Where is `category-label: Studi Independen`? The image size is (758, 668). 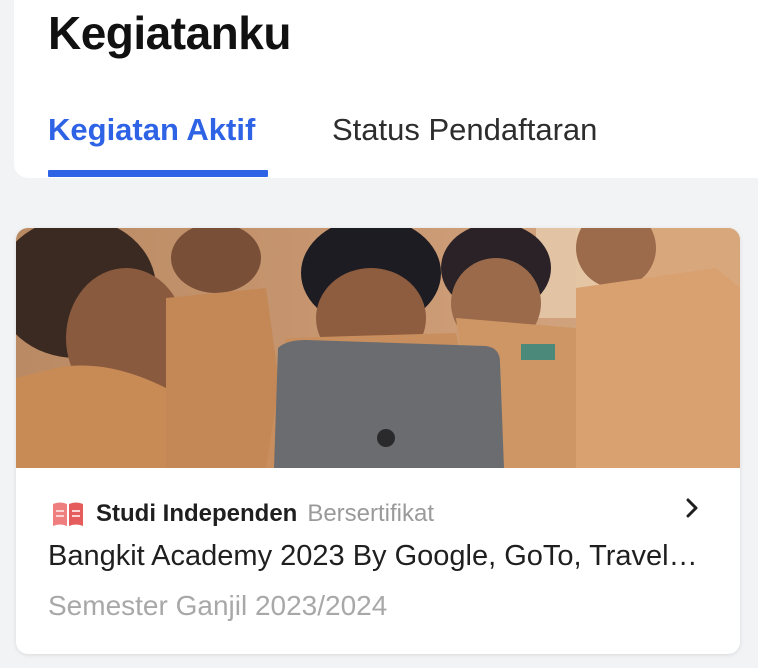
category-label: Studi Independen is located at coordinates (197, 513).